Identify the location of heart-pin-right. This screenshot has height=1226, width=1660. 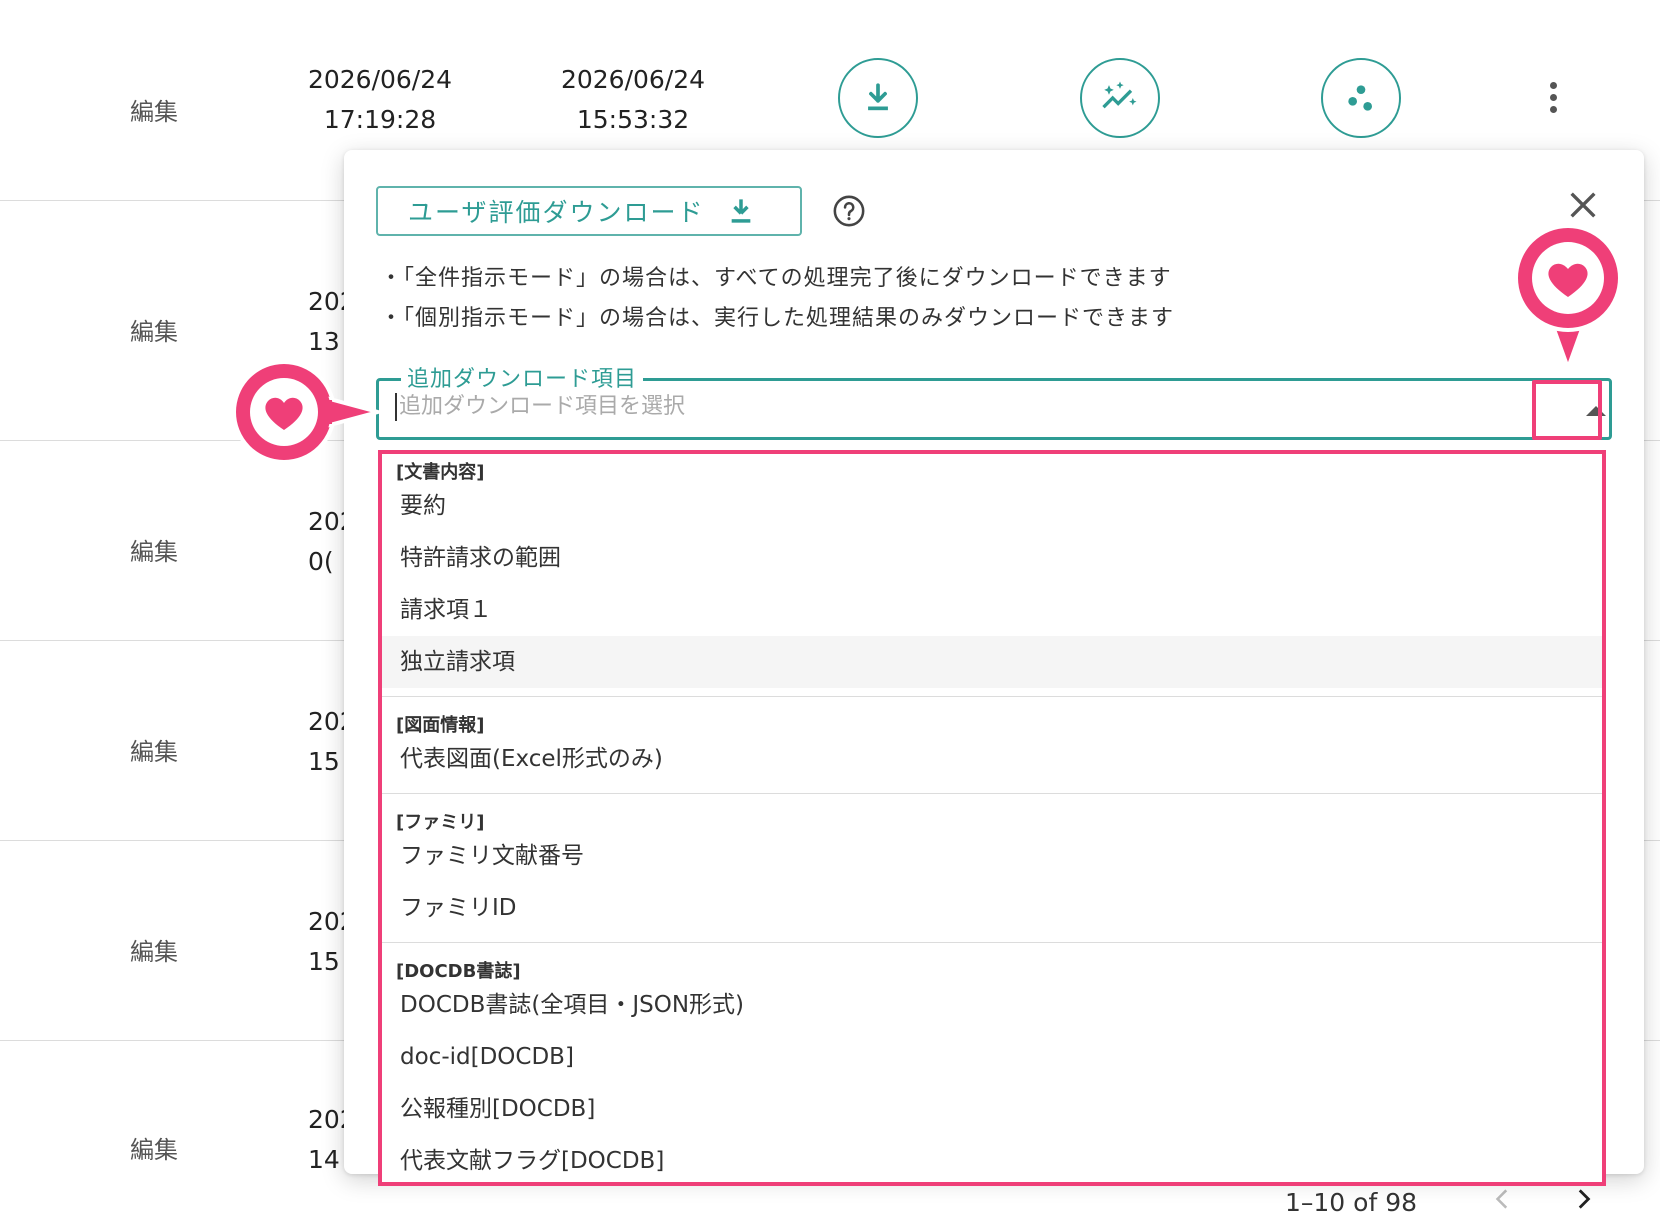
(1568, 297).